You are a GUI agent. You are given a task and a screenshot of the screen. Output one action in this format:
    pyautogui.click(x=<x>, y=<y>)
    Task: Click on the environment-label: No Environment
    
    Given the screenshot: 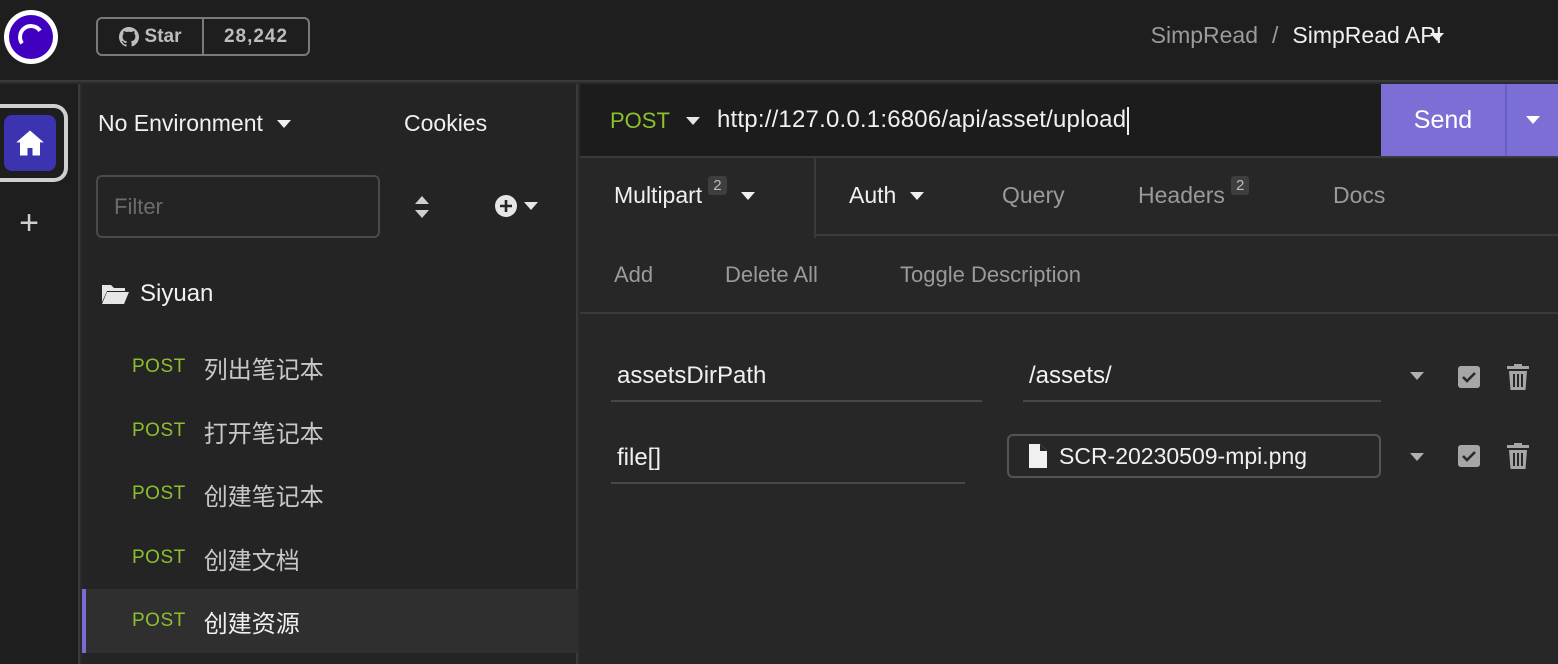 What is the action you would take?
    pyautogui.click(x=180, y=123)
    